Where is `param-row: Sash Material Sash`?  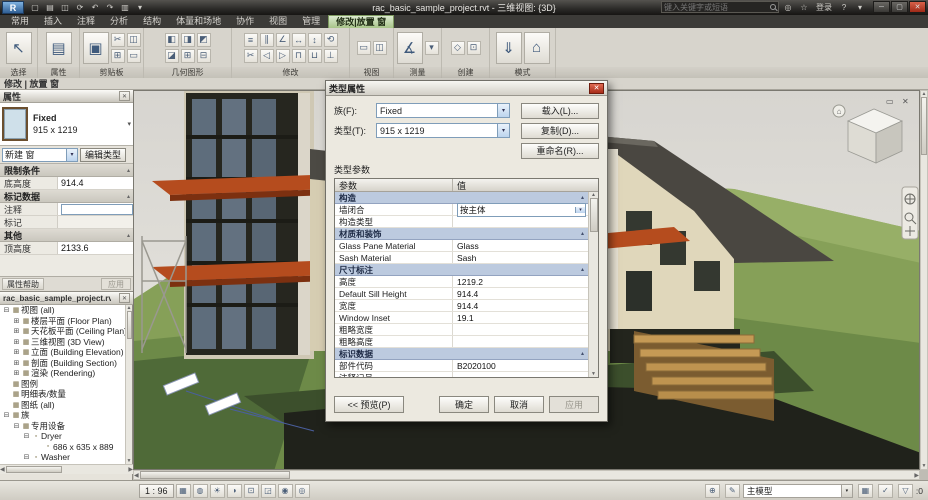 param-row: Sash Material Sash is located at coordinates (461, 258).